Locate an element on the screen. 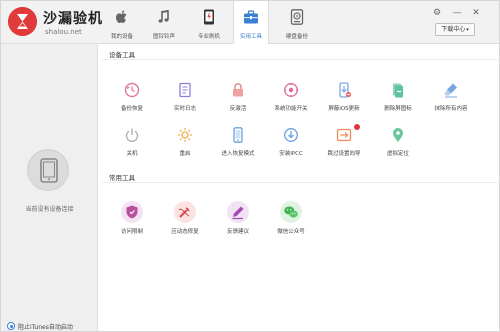 This screenshot has width=500, height=332. tool-virtual-location: 虚拟定位 is located at coordinates (398, 145).